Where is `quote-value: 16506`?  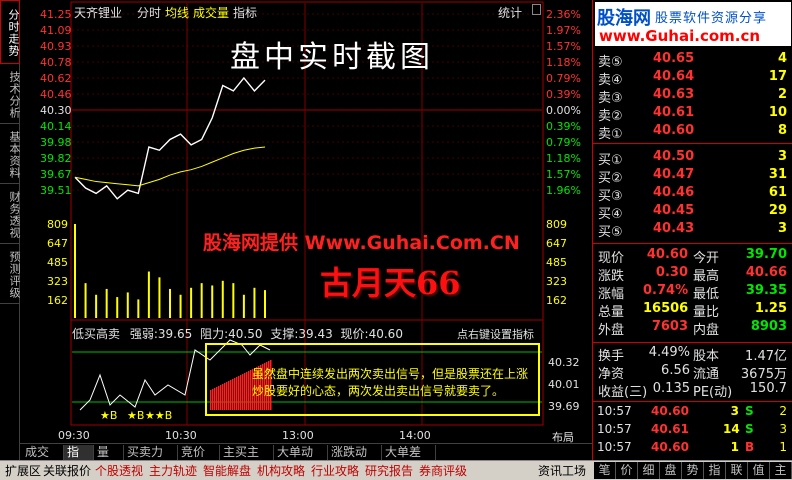 quote-value: 16506 is located at coordinates (666, 308).